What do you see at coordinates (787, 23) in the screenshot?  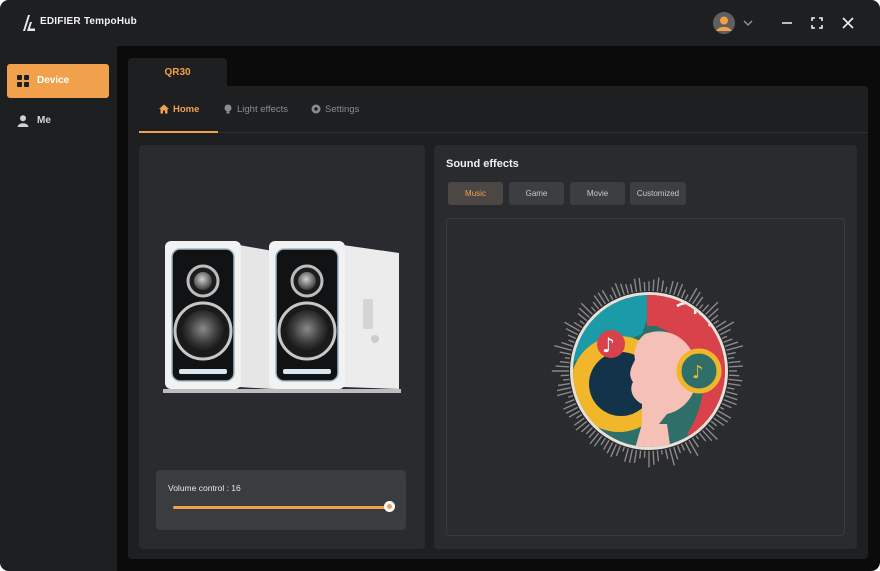 I see `minimize-icon` at bounding box center [787, 23].